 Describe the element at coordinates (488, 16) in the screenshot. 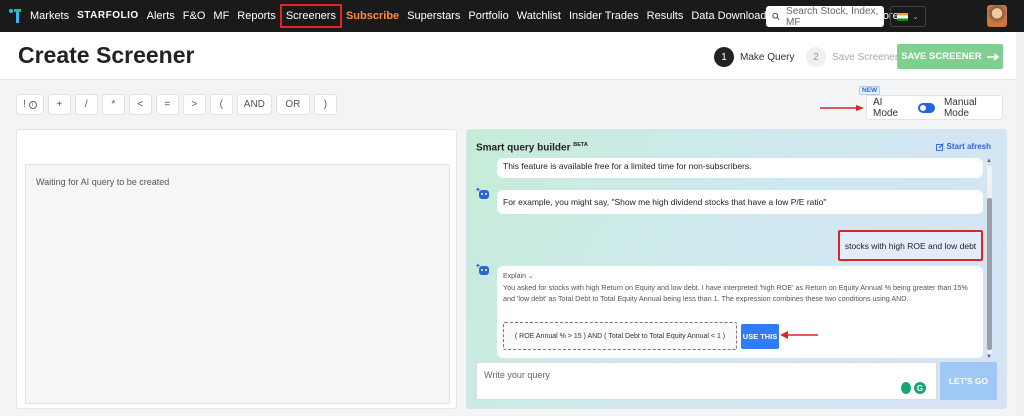

I see `nav-portfolio: Portfolio` at that location.